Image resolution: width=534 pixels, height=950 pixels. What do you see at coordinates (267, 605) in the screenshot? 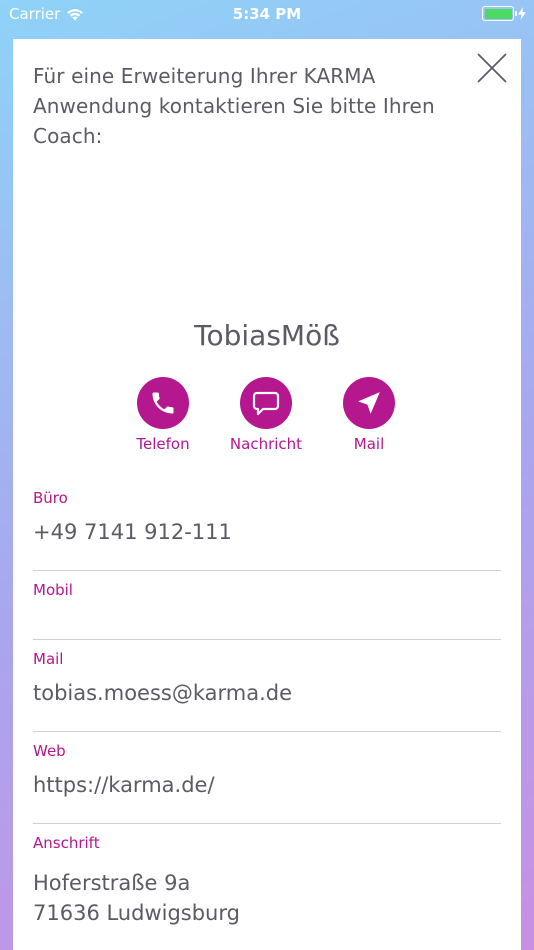
I see `field-mobile: Mobil` at bounding box center [267, 605].